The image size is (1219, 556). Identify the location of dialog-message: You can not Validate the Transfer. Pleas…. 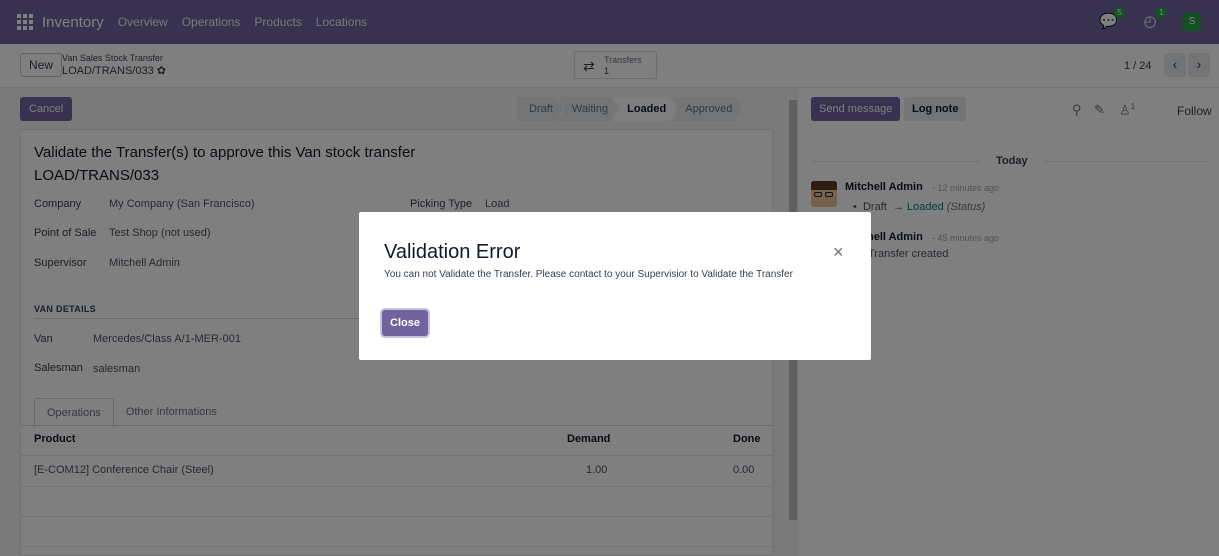
(588, 274).